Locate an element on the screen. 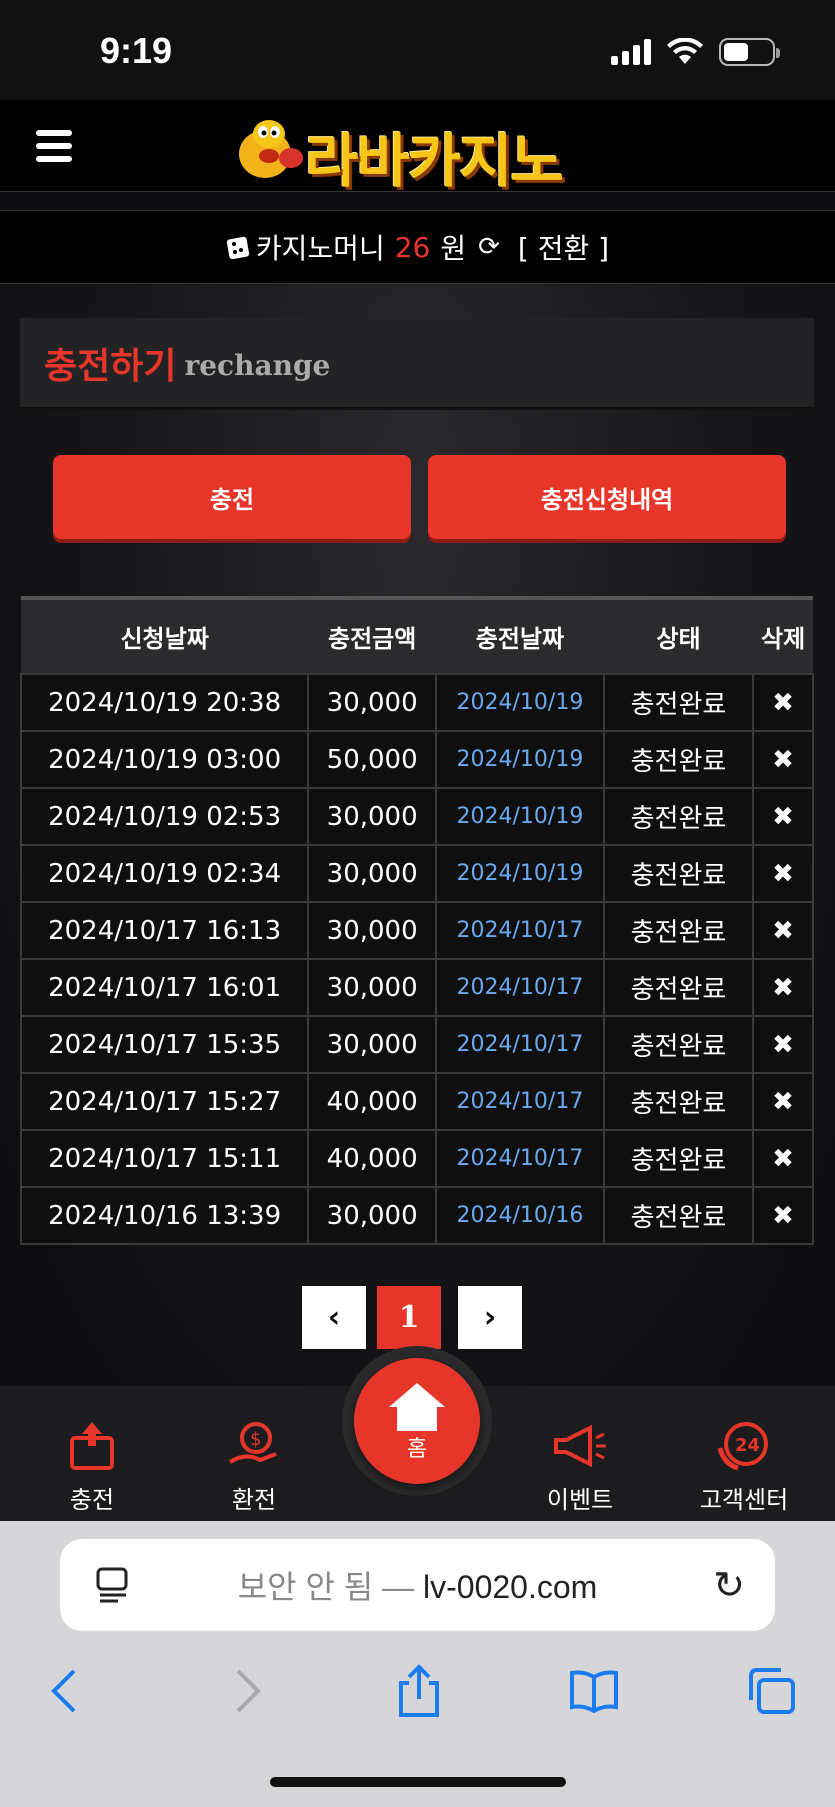 The image size is (835, 1807). home-icon is located at coordinates (417, 1407).